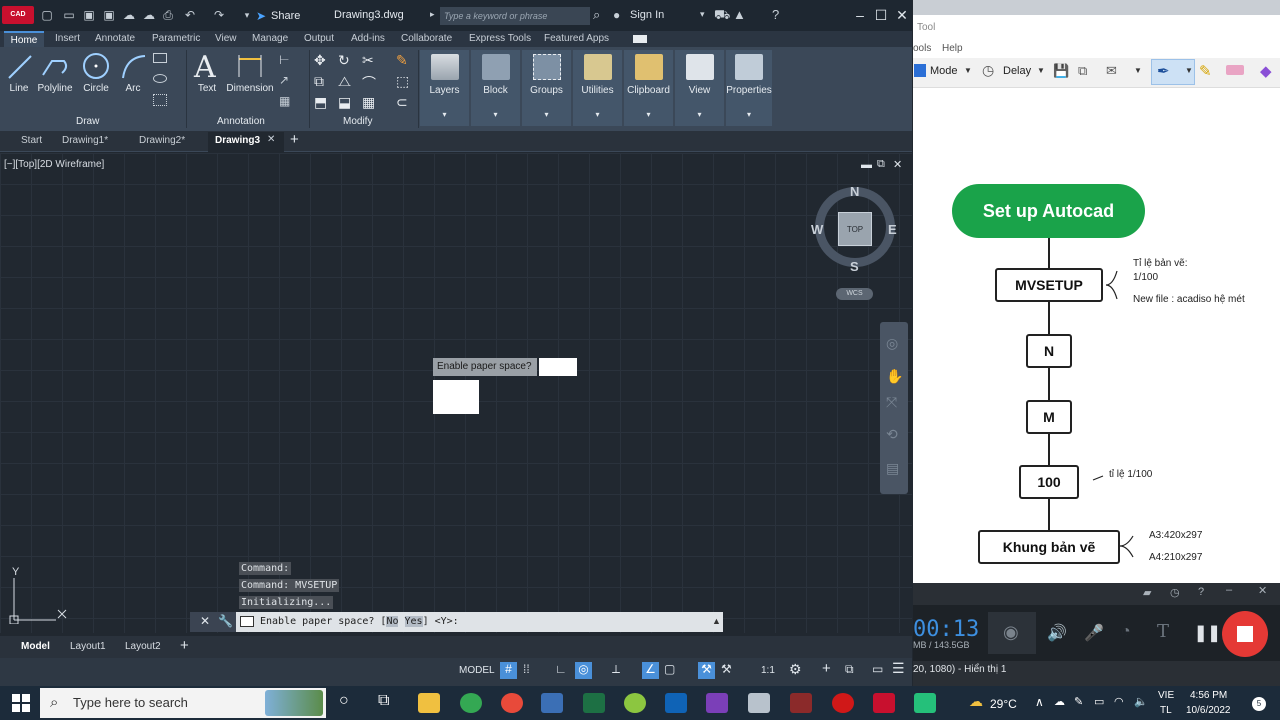  I want to click on language-line2: TL, so click(1166, 710).